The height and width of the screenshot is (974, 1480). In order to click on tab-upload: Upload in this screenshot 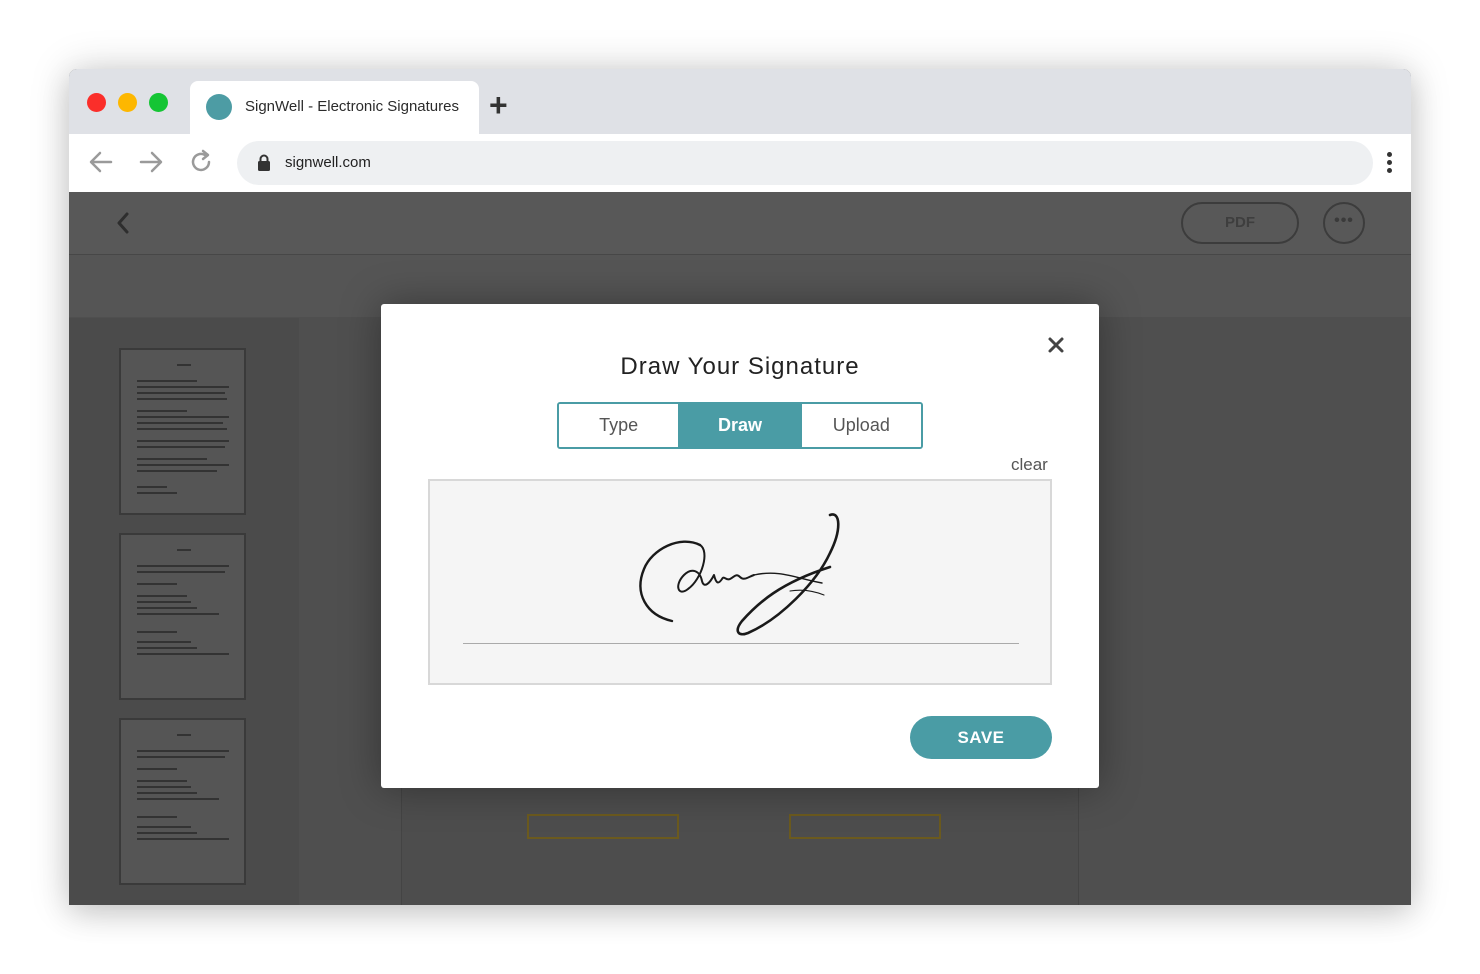, I will do `click(860, 425)`.